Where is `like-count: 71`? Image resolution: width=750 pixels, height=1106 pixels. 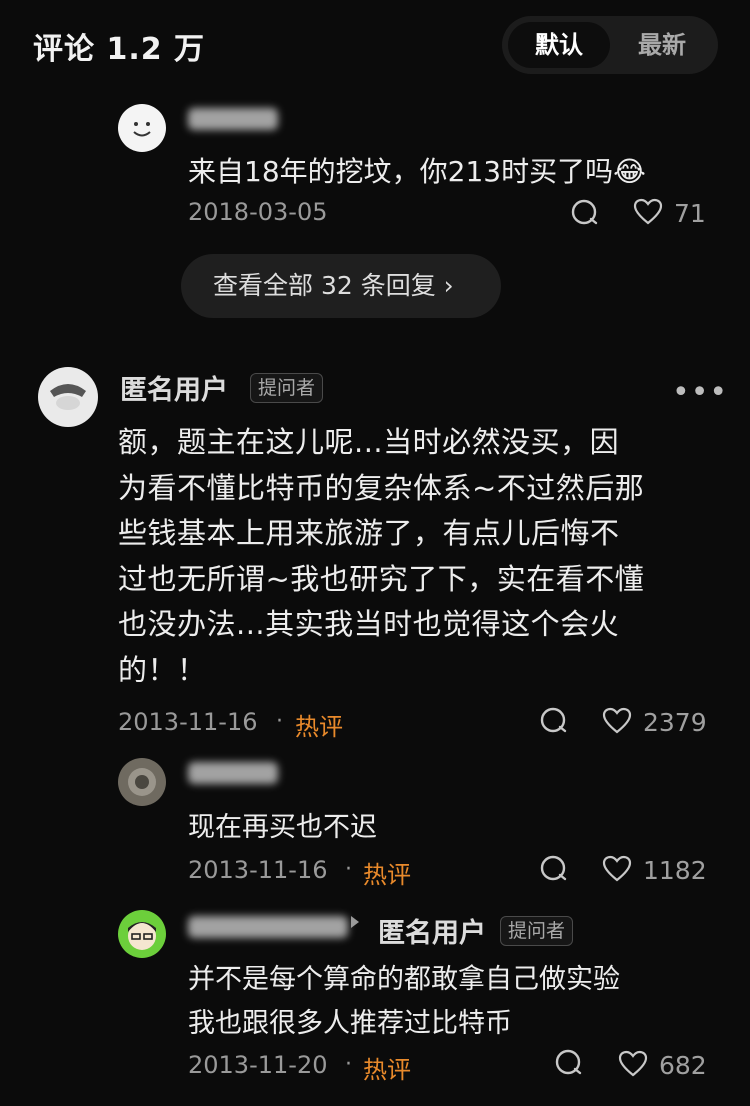
like-count: 71 is located at coordinates (690, 213).